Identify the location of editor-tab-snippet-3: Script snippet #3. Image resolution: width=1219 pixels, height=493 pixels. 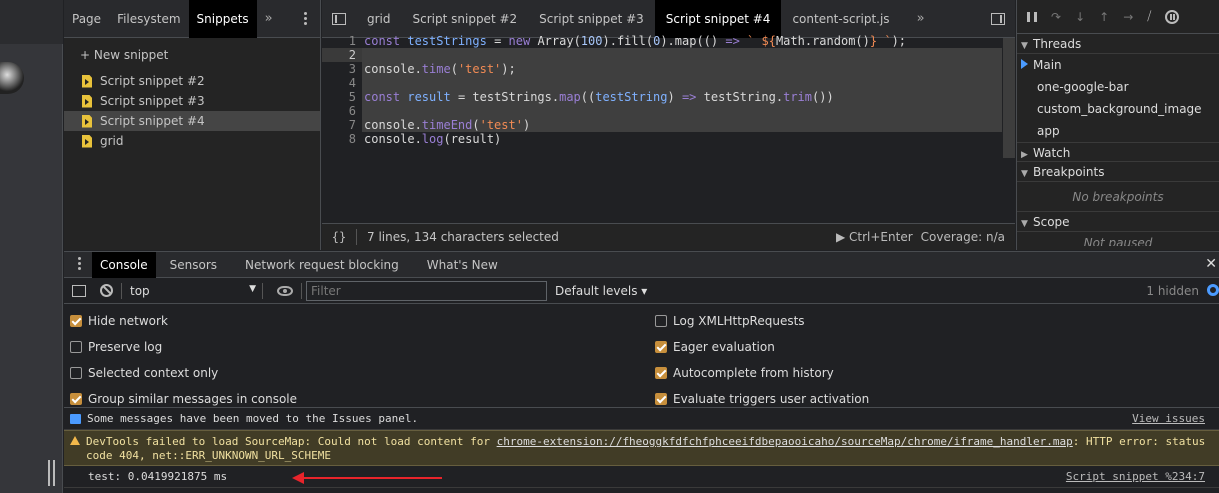
(591, 19).